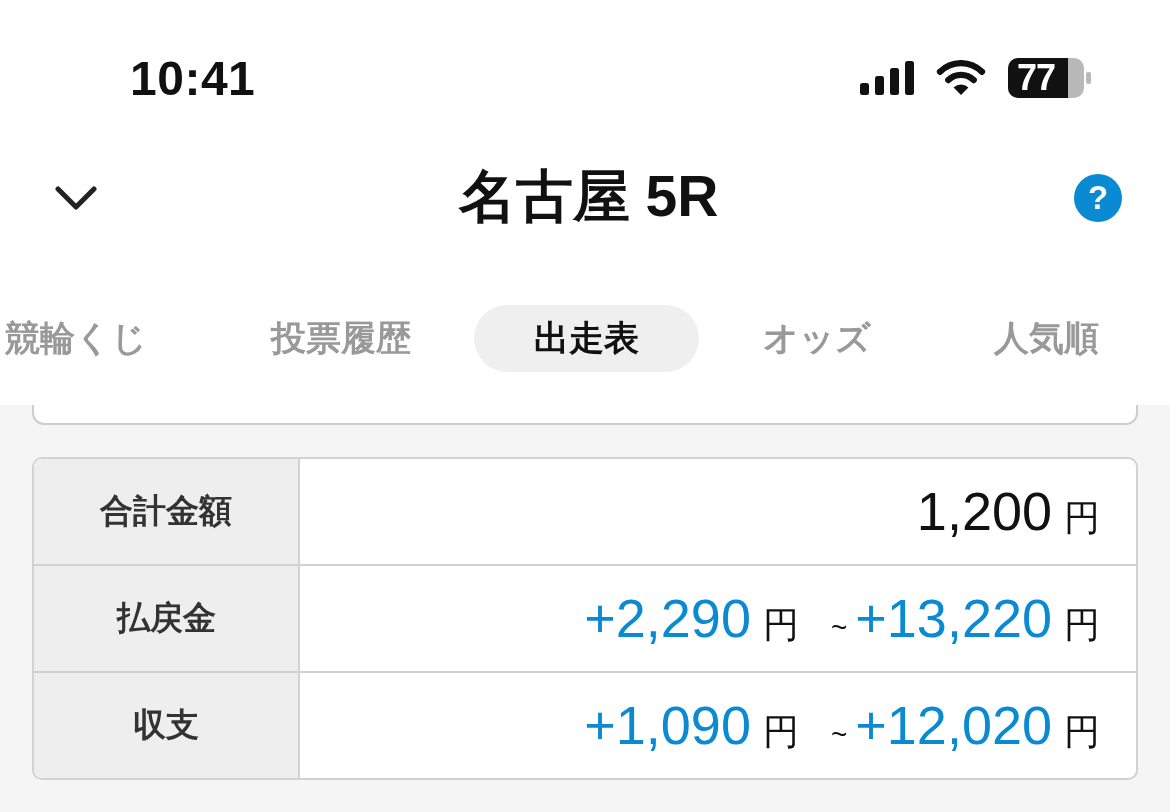 This screenshot has height=812, width=1170. I want to click on amount-value: +2,290, so click(667, 618).